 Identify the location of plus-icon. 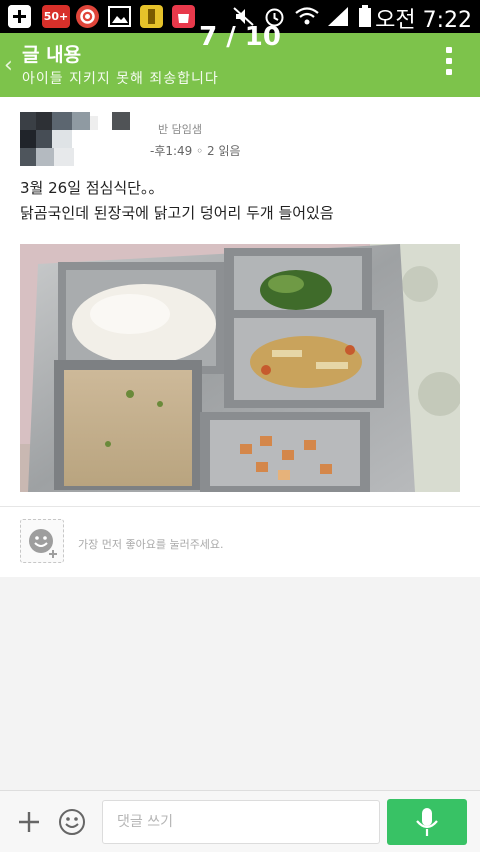
(29, 822).